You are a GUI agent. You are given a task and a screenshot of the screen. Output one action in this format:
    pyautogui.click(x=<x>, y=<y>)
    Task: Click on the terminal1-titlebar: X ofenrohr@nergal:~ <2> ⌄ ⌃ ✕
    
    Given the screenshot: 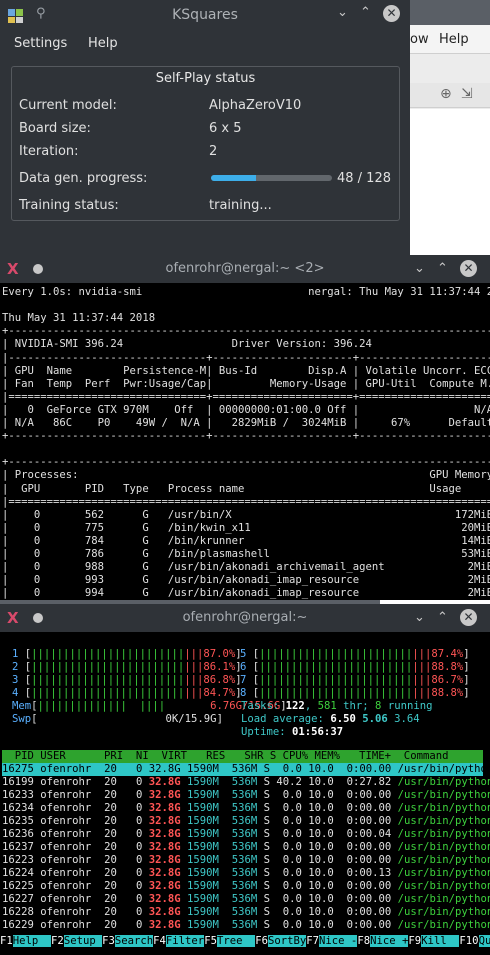 What is the action you would take?
    pyautogui.click(x=245, y=269)
    